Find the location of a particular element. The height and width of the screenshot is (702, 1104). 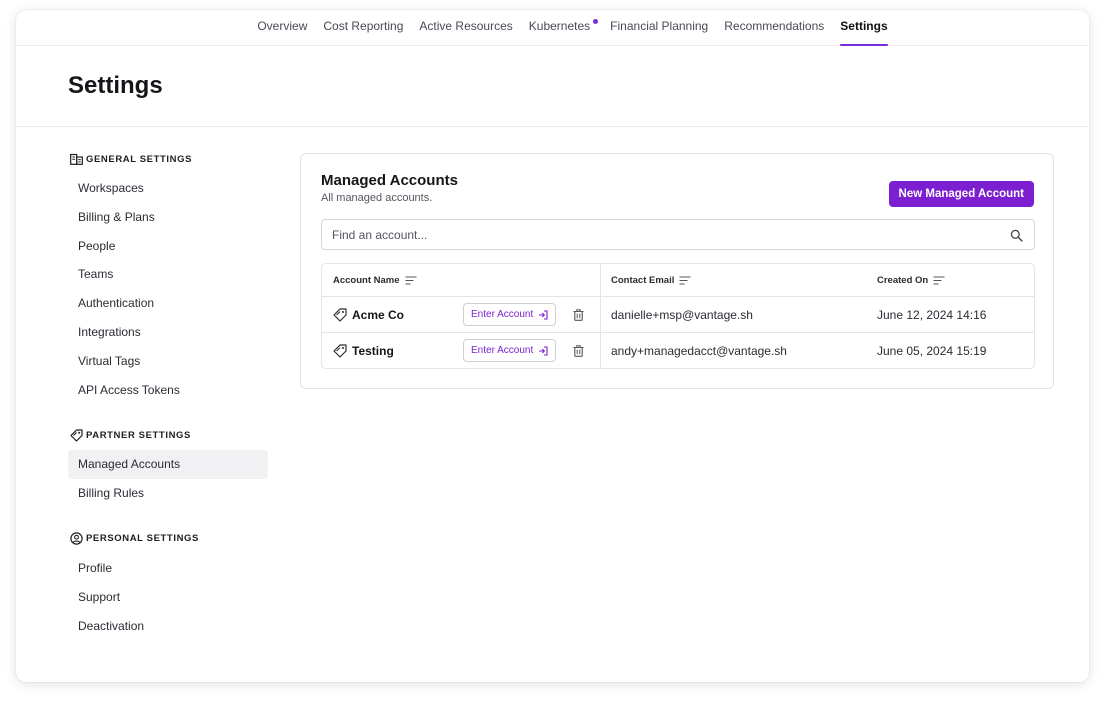

section-general-settings: GENERAL SETTINGS is located at coordinates (168, 159).